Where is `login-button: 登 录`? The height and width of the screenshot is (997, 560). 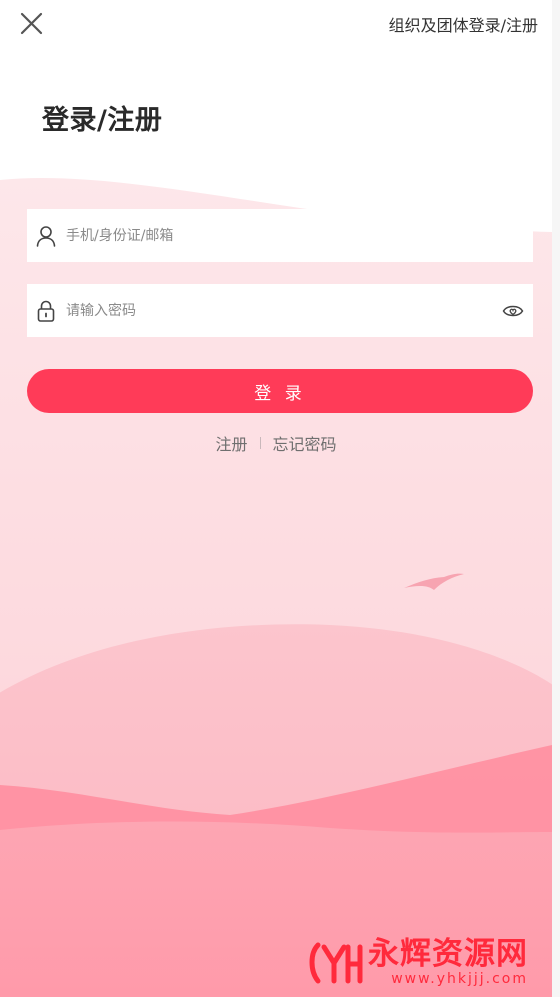 login-button: 登 录 is located at coordinates (280, 391).